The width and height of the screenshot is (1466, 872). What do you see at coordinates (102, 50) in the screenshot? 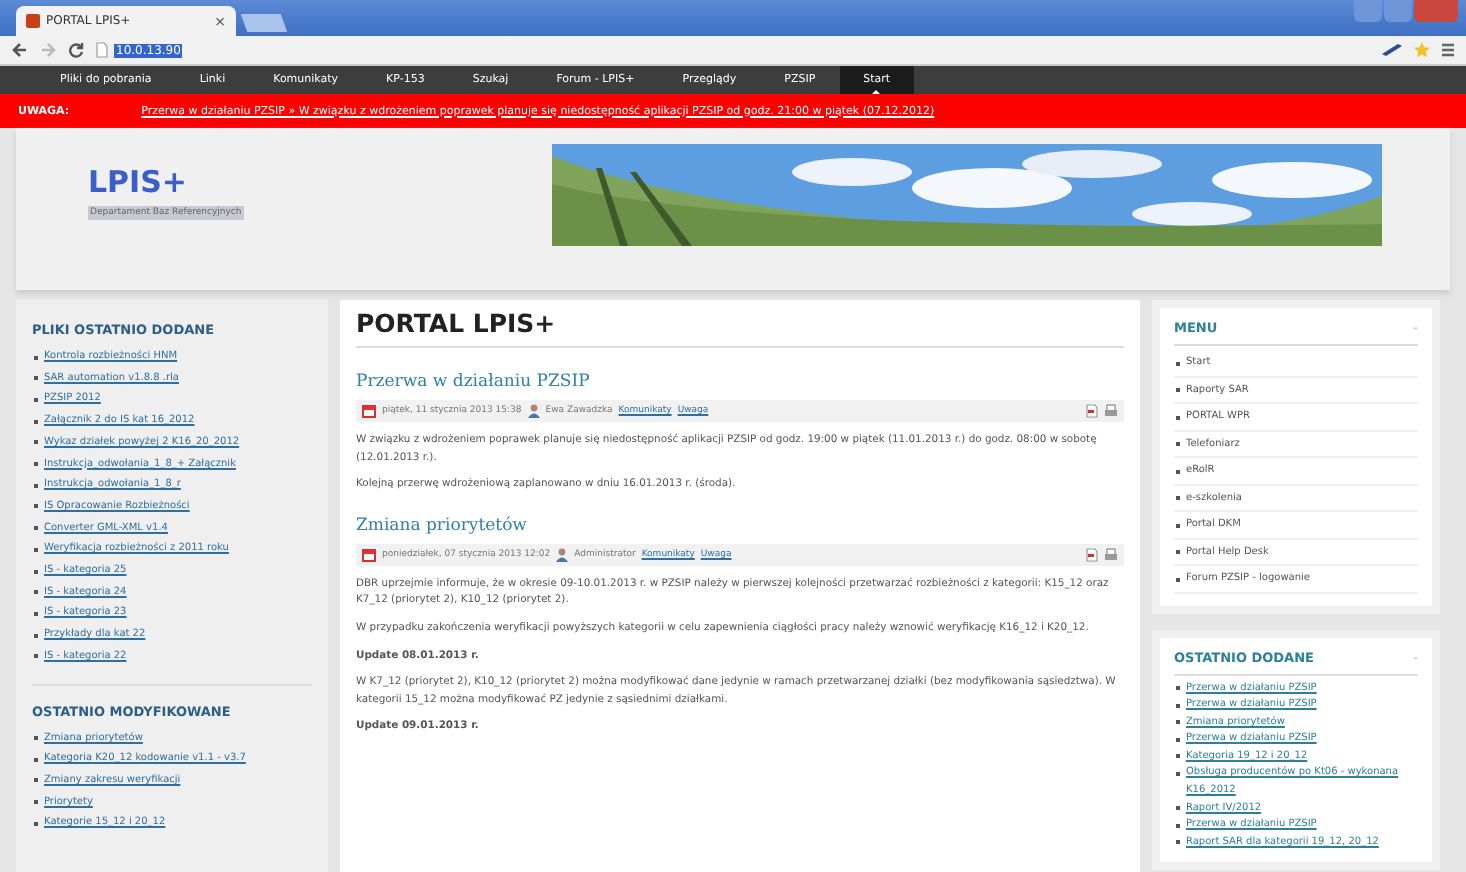
I see `page-icon` at bounding box center [102, 50].